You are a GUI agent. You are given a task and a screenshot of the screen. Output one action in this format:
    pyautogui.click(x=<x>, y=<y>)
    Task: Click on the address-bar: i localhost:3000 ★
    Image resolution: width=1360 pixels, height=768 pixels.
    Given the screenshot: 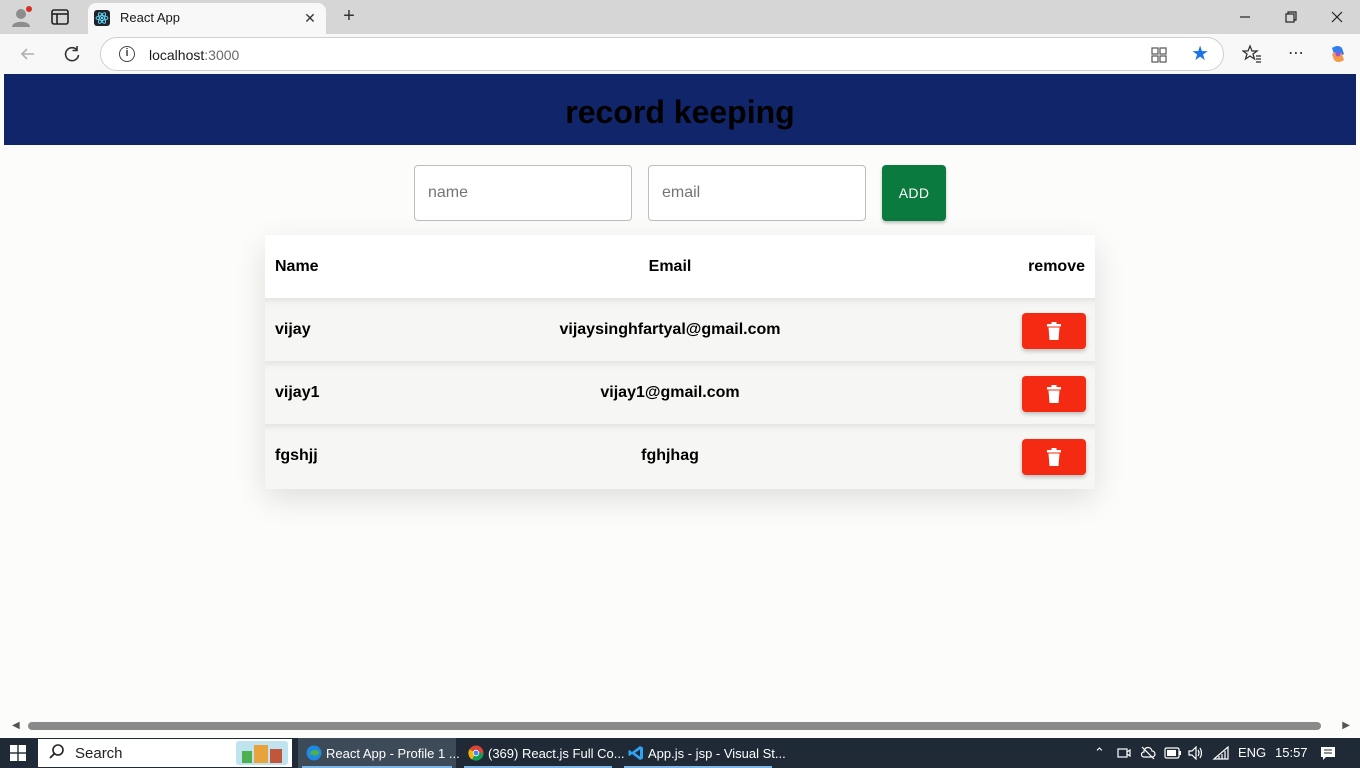 What is the action you would take?
    pyautogui.click(x=662, y=54)
    